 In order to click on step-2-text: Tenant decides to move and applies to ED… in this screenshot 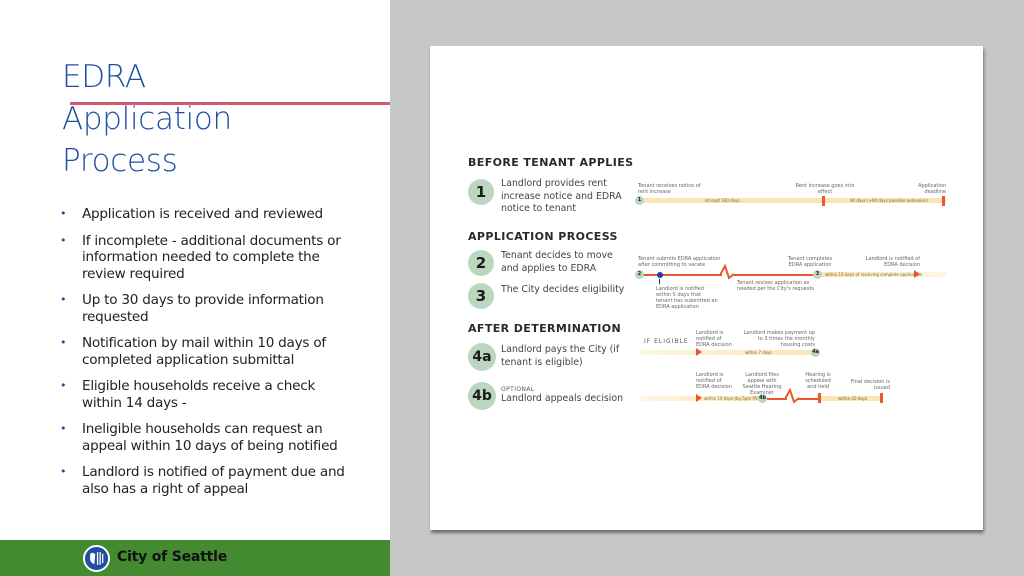, I will do `click(557, 262)`.